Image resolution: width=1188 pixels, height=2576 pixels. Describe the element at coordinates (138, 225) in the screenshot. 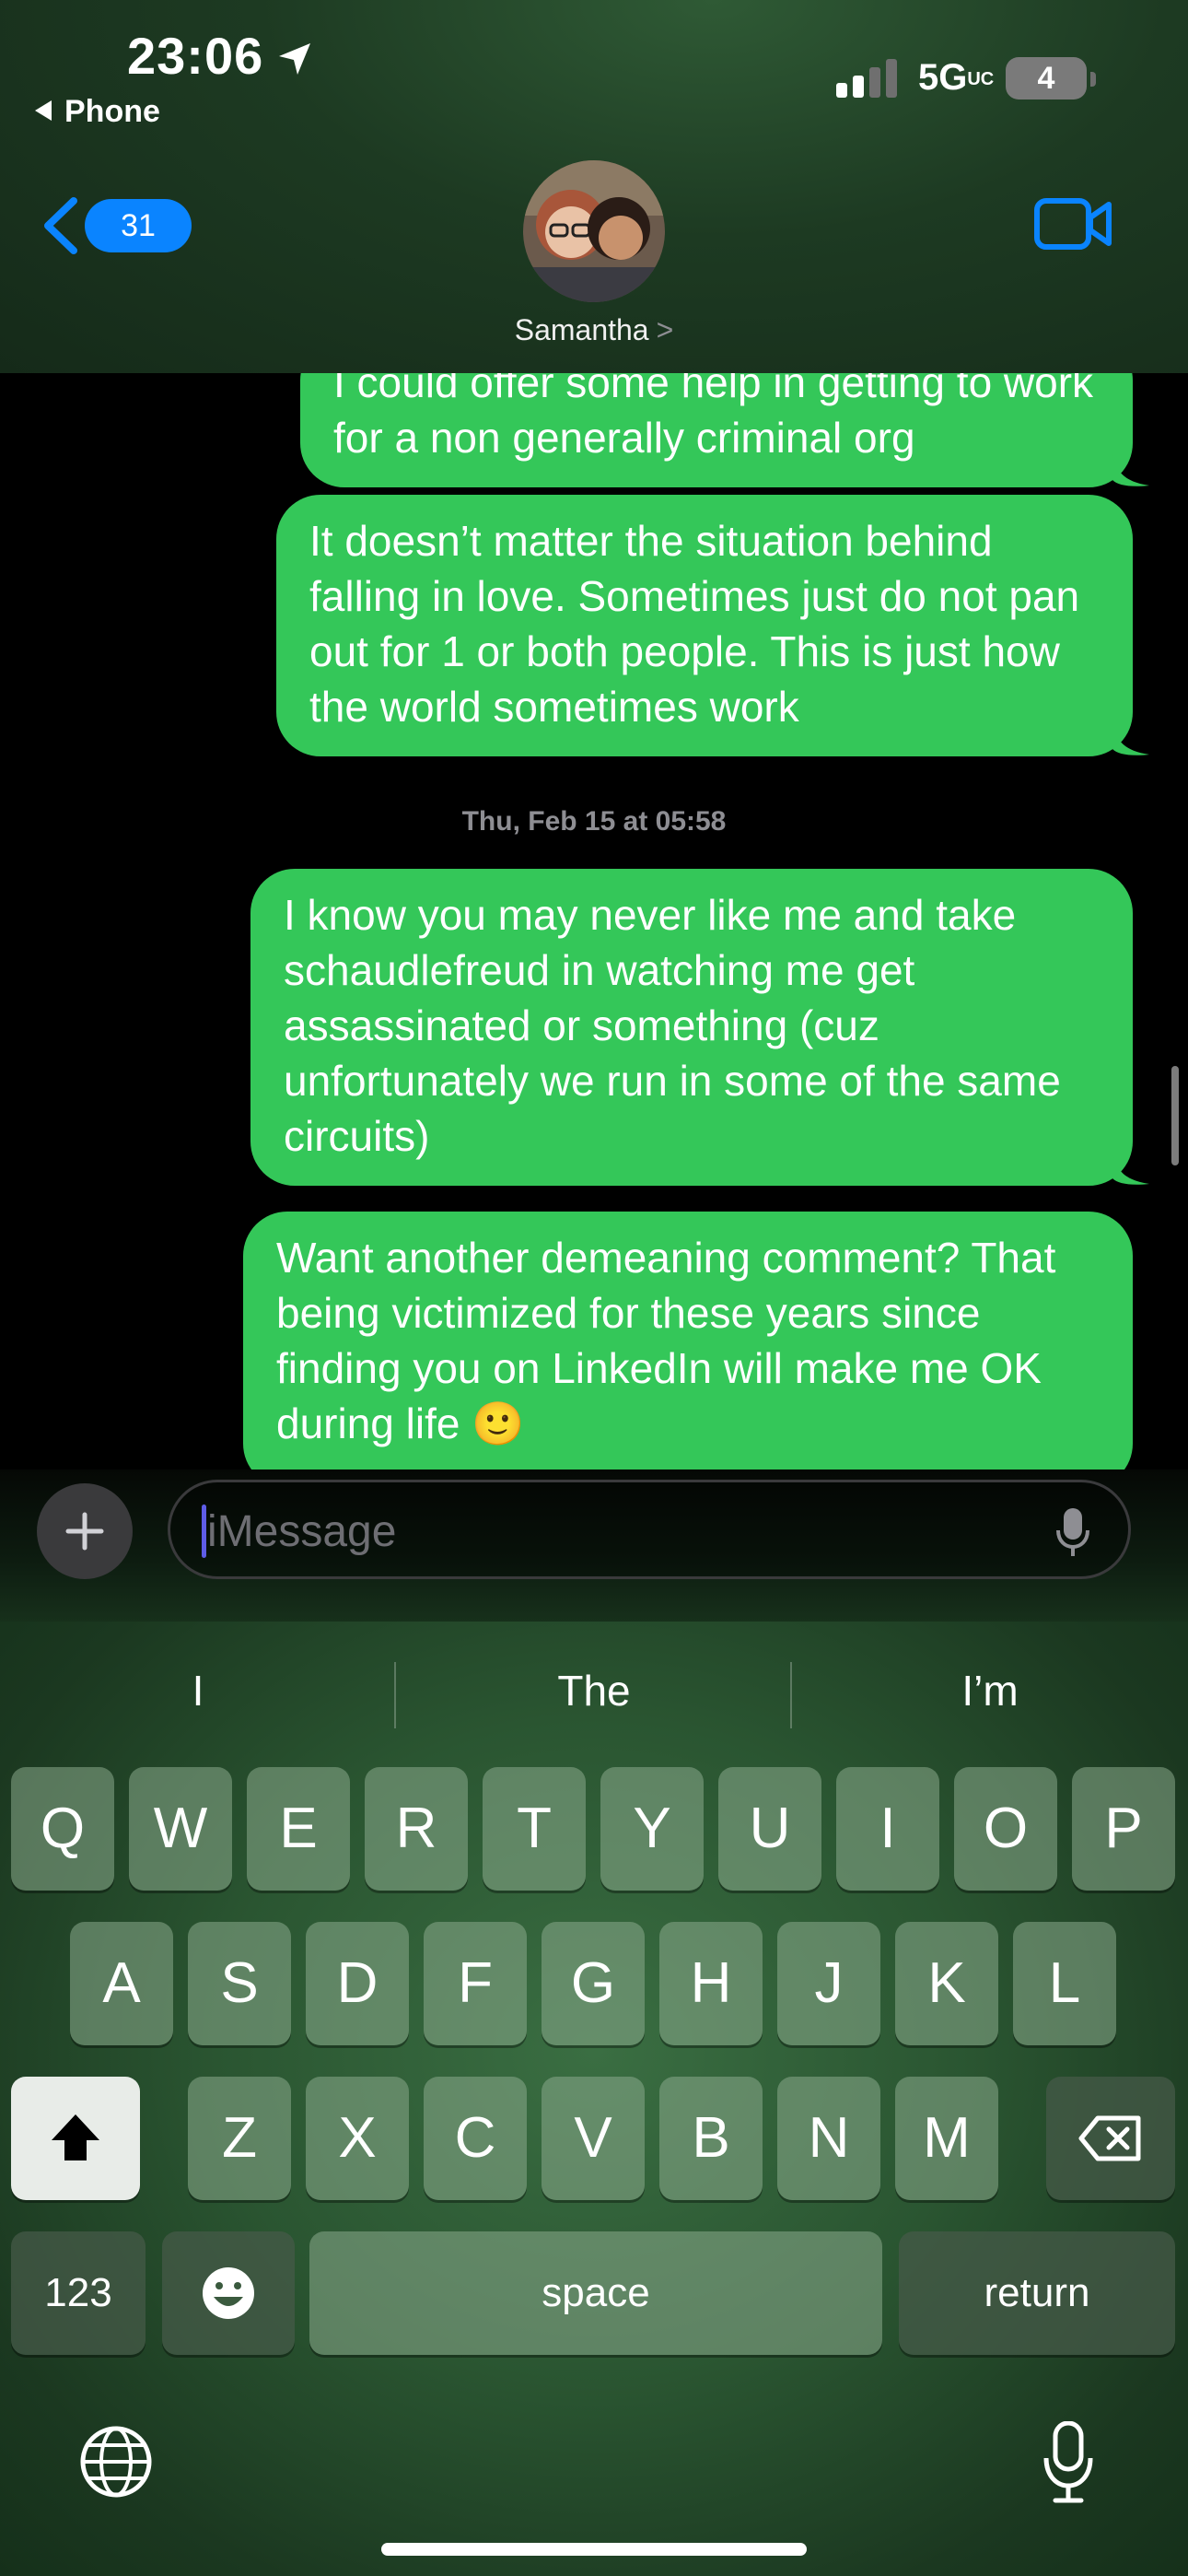

I see `unread-count-badge: 31` at that location.